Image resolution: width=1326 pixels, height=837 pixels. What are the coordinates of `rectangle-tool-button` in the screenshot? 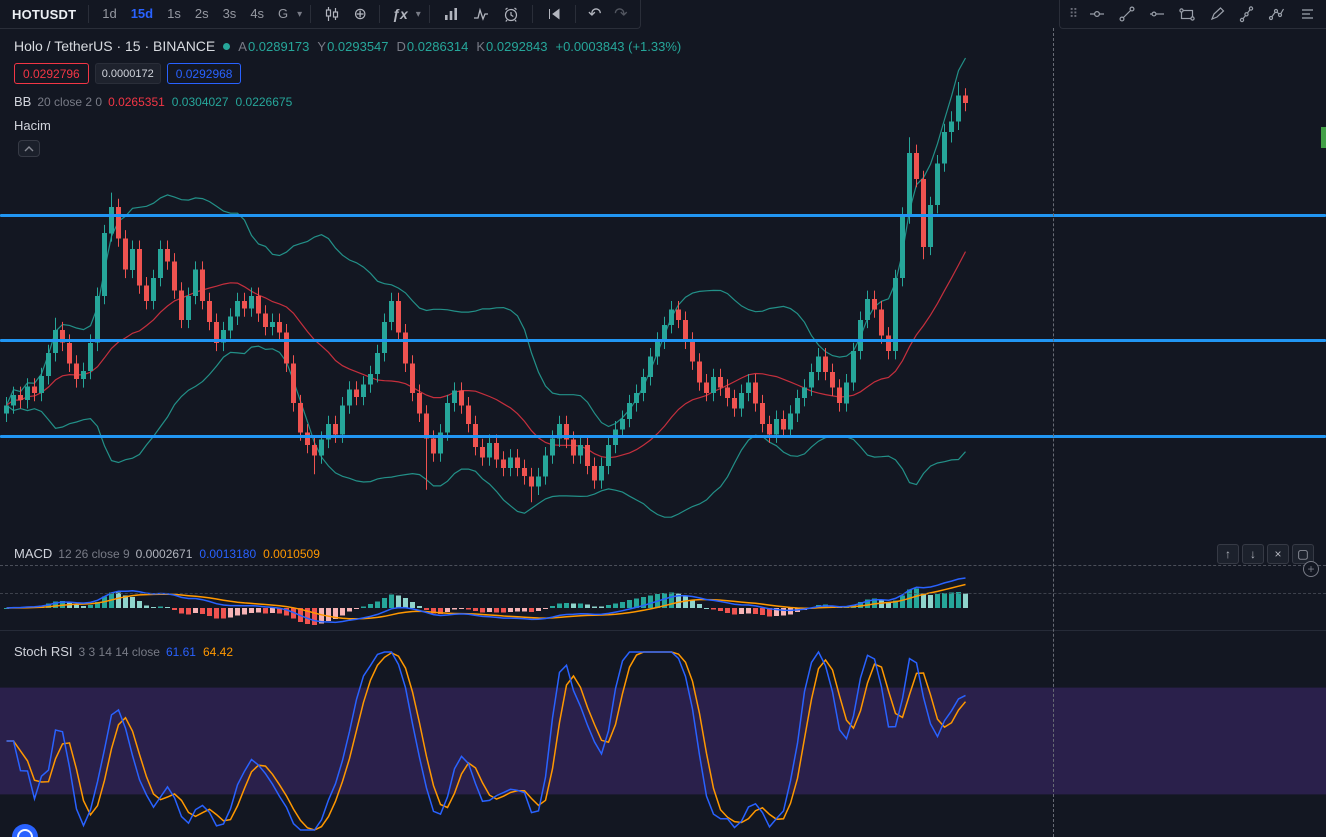 It's located at (1187, 14).